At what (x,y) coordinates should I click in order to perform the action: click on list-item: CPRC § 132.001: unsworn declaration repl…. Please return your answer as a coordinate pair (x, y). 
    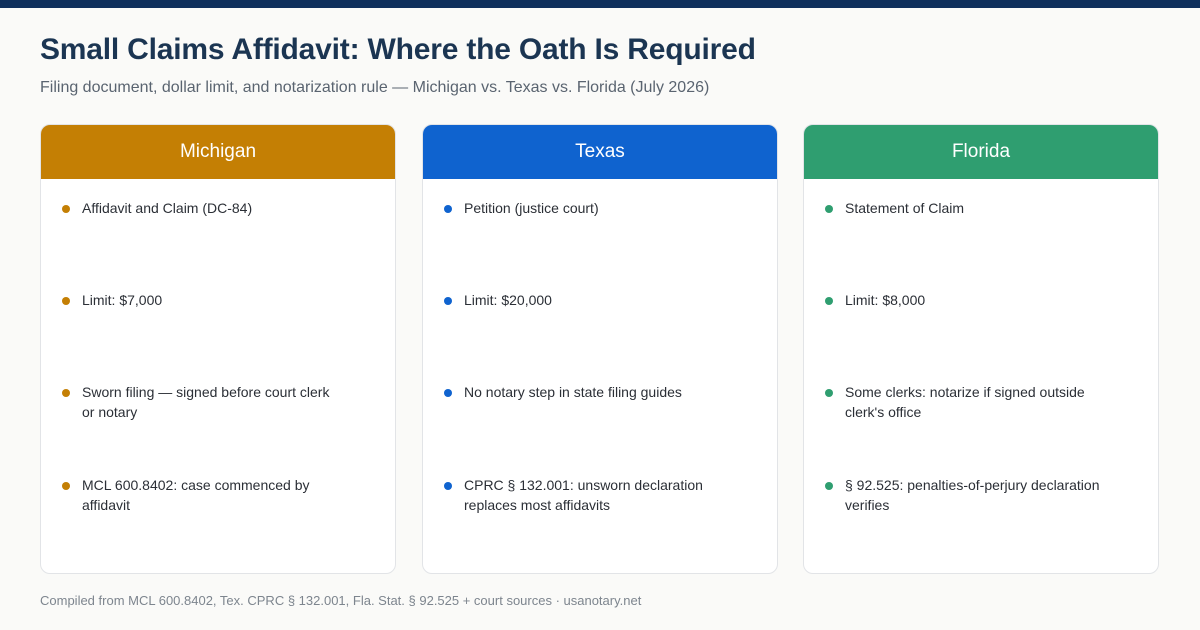
    Looking at the image, I should click on (584, 495).